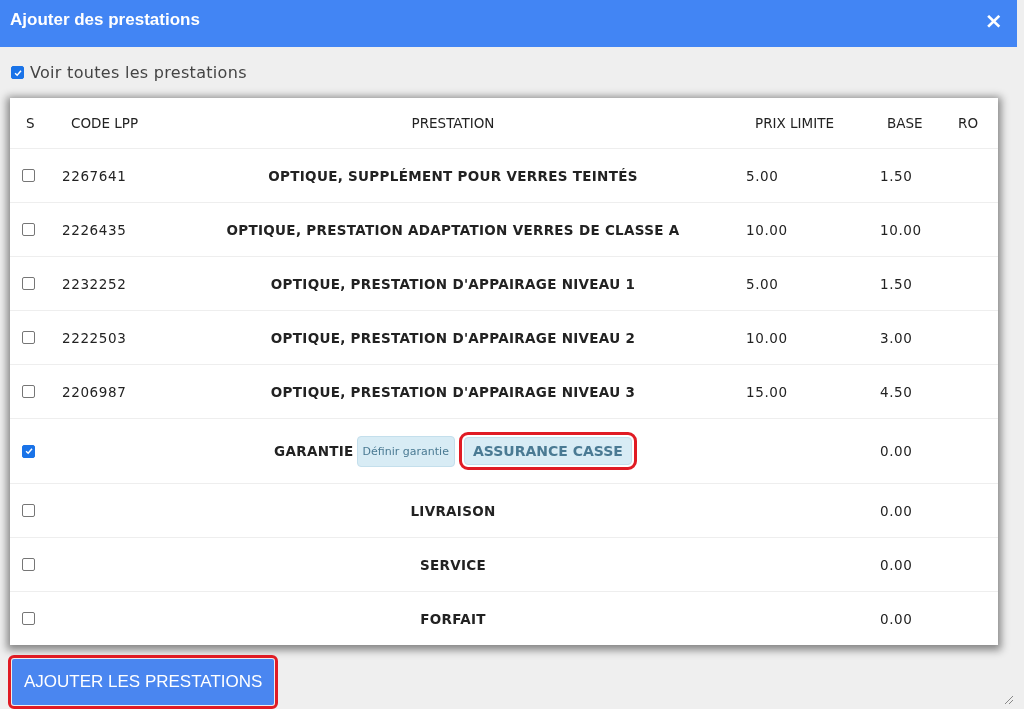  I want to click on table-cell: 2222503, so click(94, 337).